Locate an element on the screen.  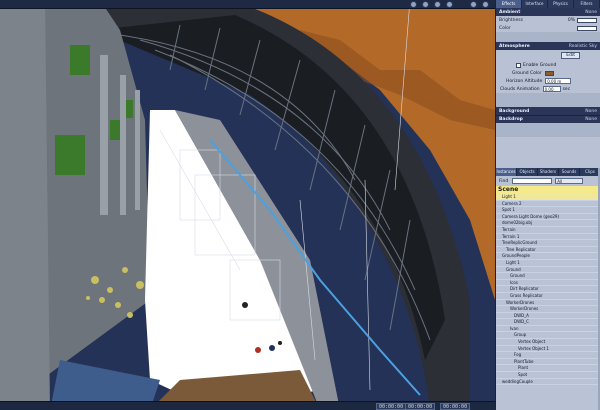
move-camera-icon is located at coordinates (413, 4).